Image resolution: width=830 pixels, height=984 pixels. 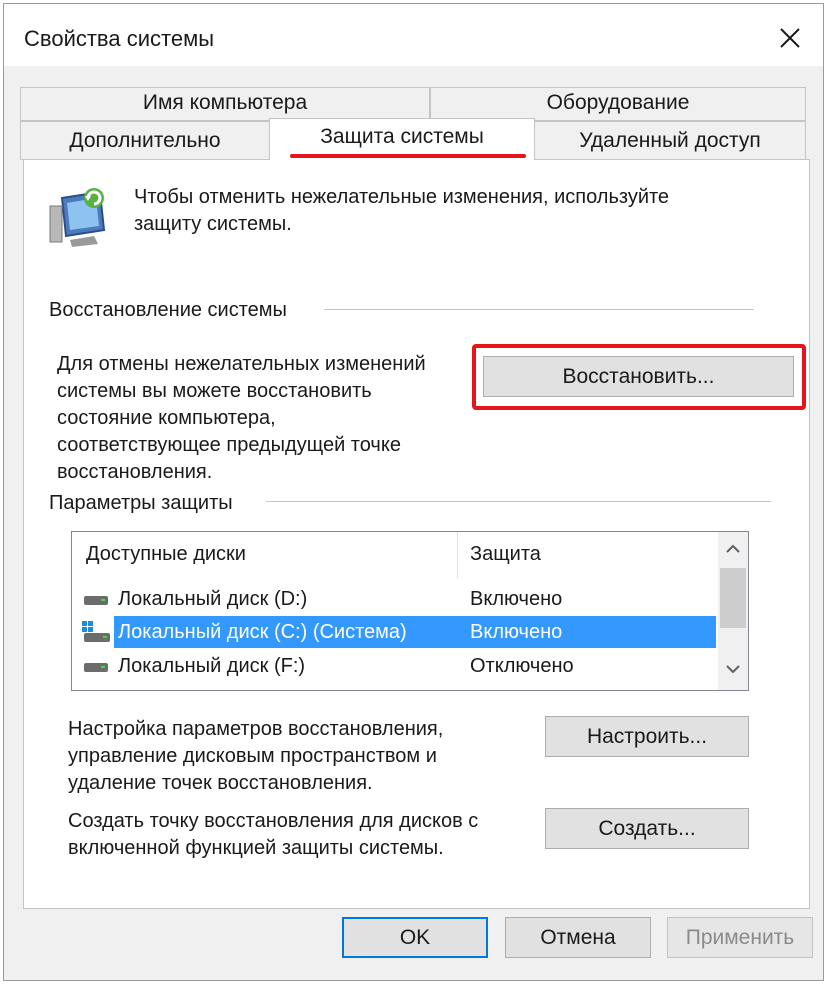 I want to click on restore-desc-3: состояние компьютера,, so click(x=166, y=418).